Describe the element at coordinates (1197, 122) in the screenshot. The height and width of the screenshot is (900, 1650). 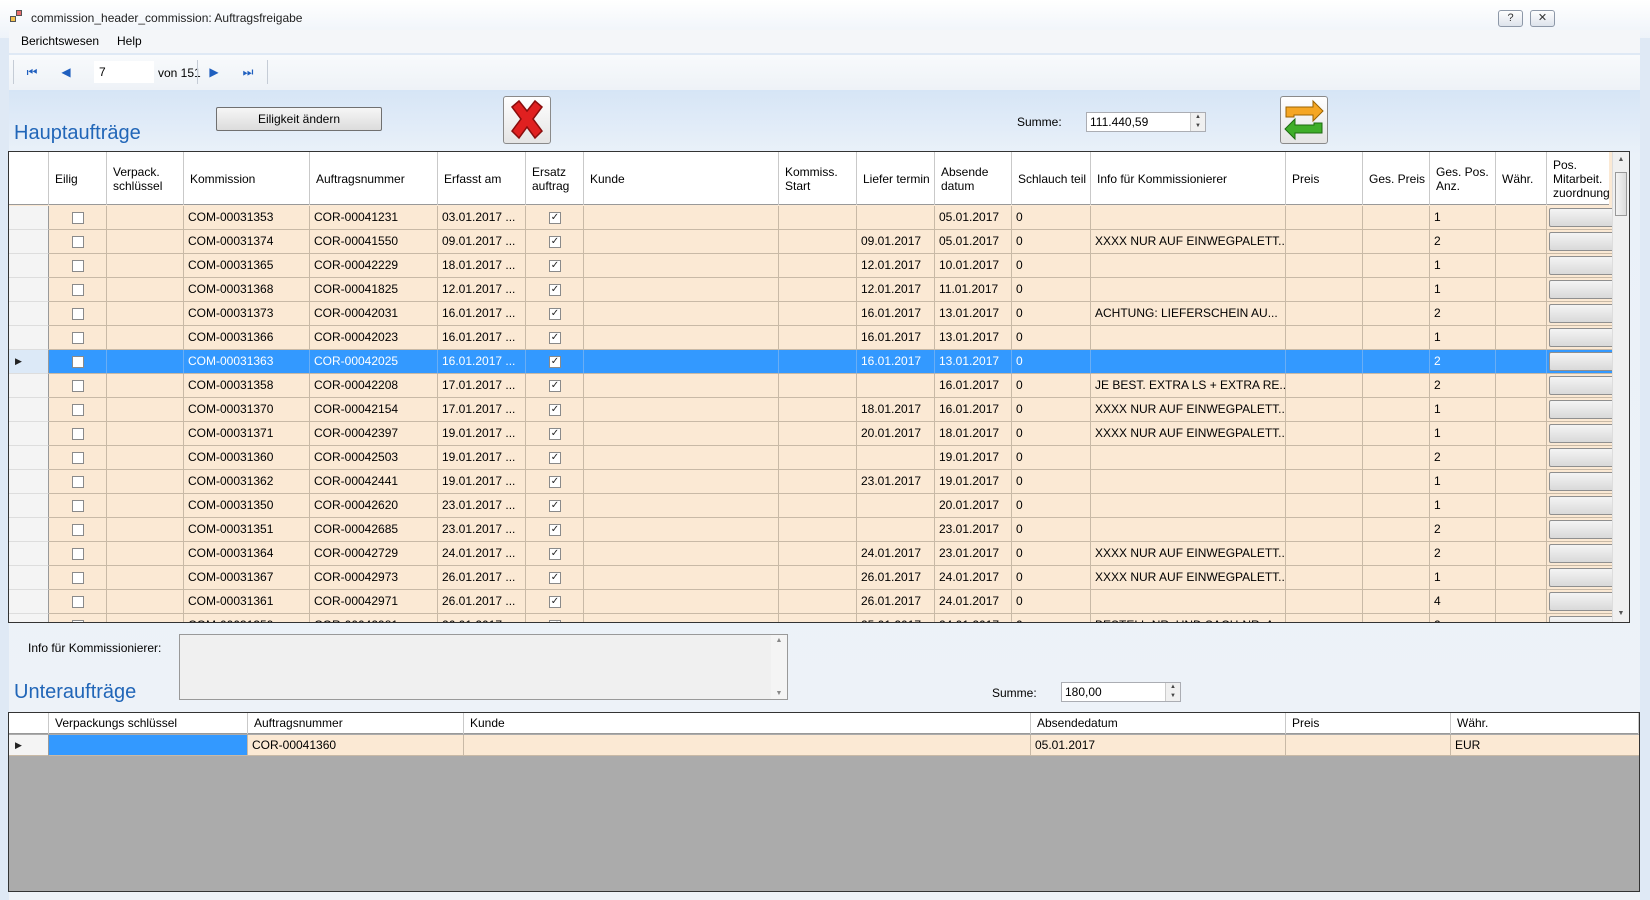
I see `main-sum-spinner: ▲ ▼` at that location.